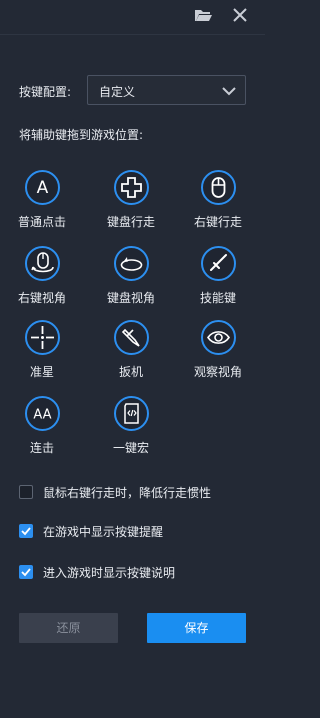  What do you see at coordinates (218, 337) in the screenshot?
I see `eye-icon` at bounding box center [218, 337].